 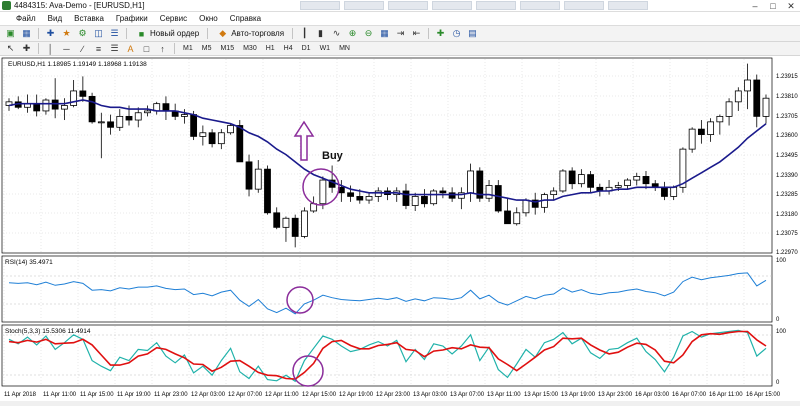 I want to click on tf-w1: W1, so click(x=325, y=48).